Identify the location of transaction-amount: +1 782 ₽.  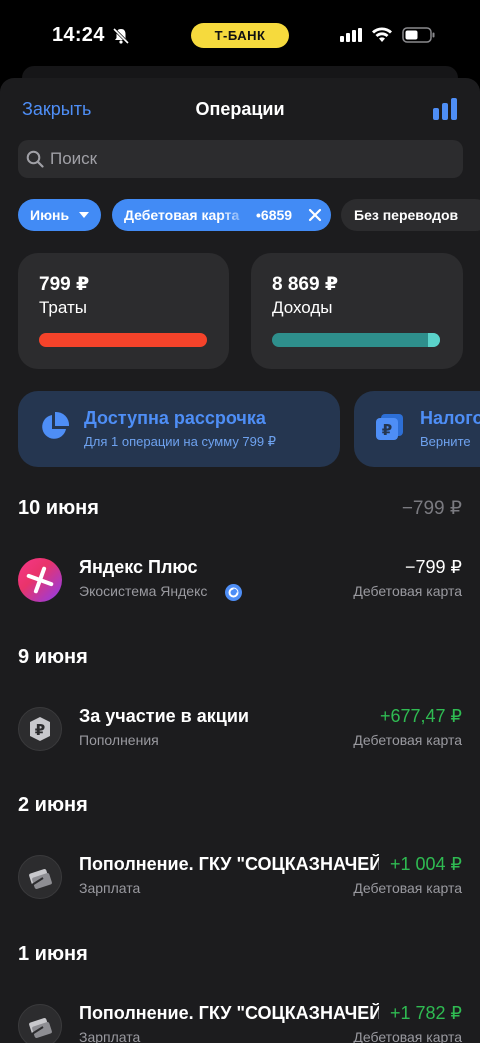
(422, 1013).